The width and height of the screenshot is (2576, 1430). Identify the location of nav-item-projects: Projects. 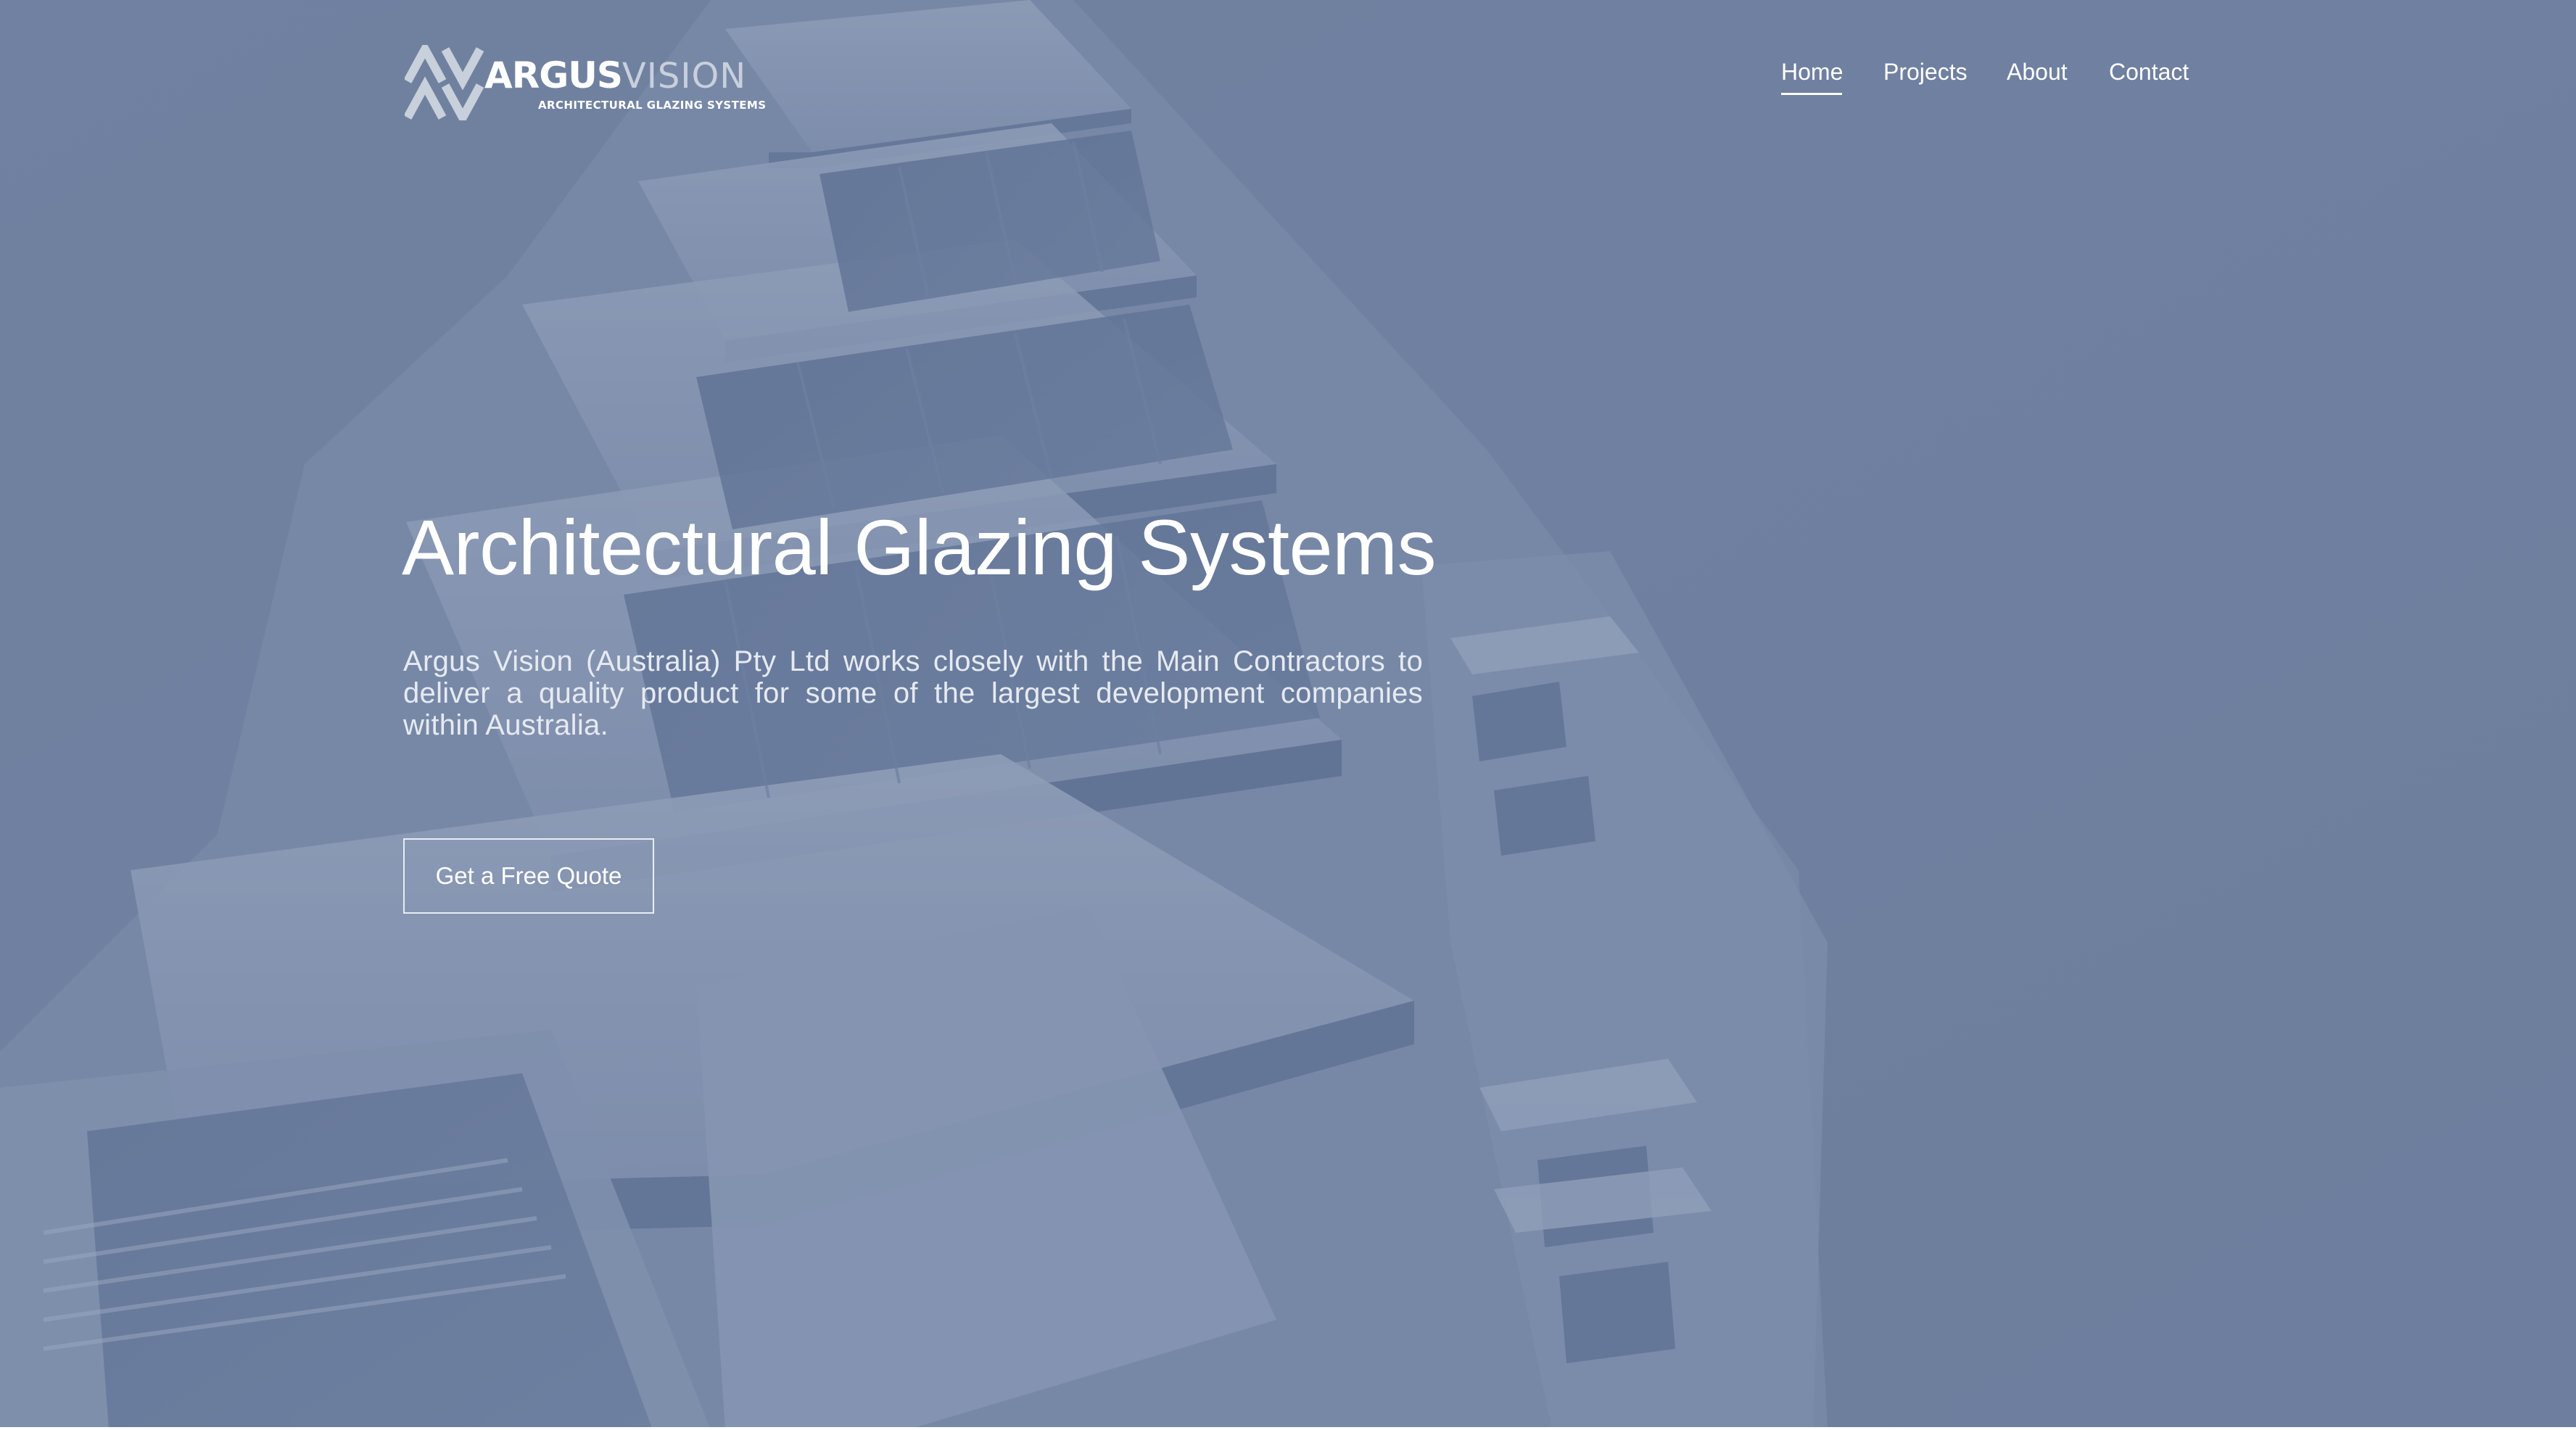
(1925, 72).